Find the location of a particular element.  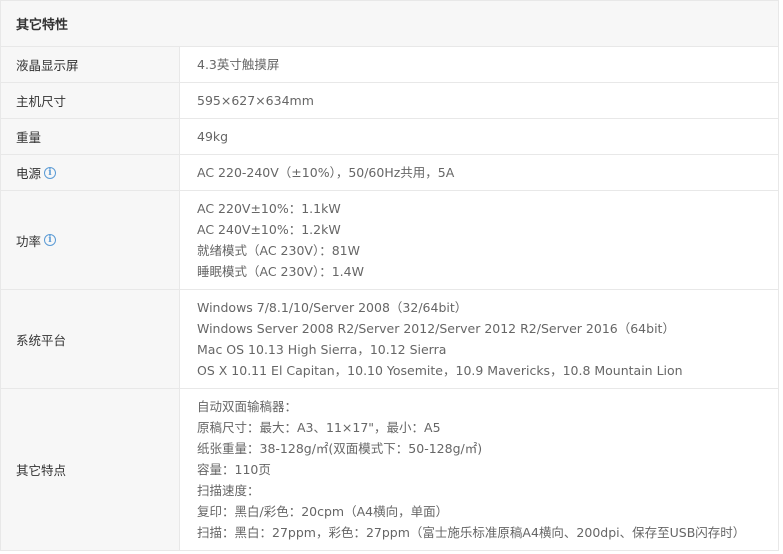

spec-value-line: AC 240V±10%：1.2kW is located at coordinates (269, 229).